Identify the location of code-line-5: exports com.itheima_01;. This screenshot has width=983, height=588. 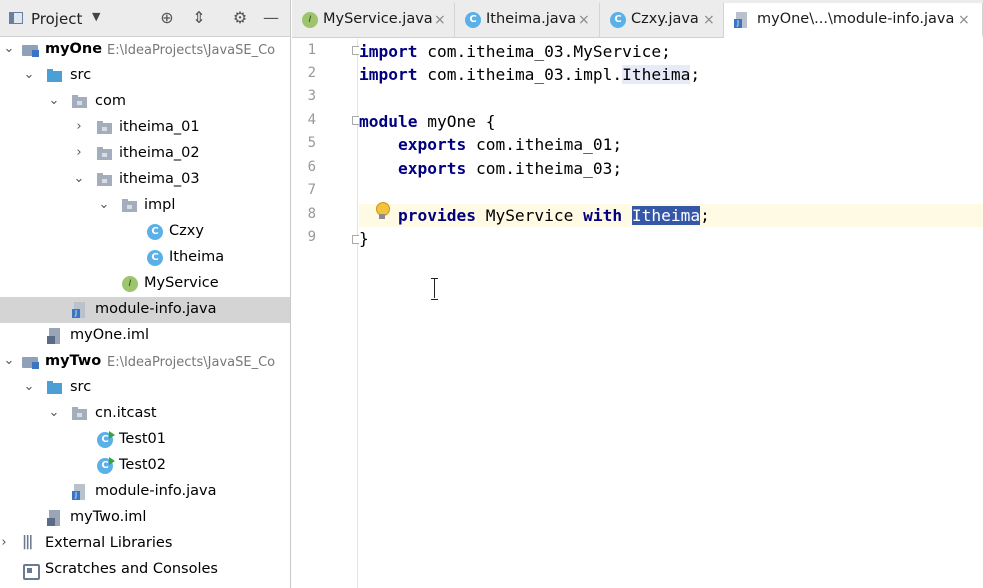
(671, 144).